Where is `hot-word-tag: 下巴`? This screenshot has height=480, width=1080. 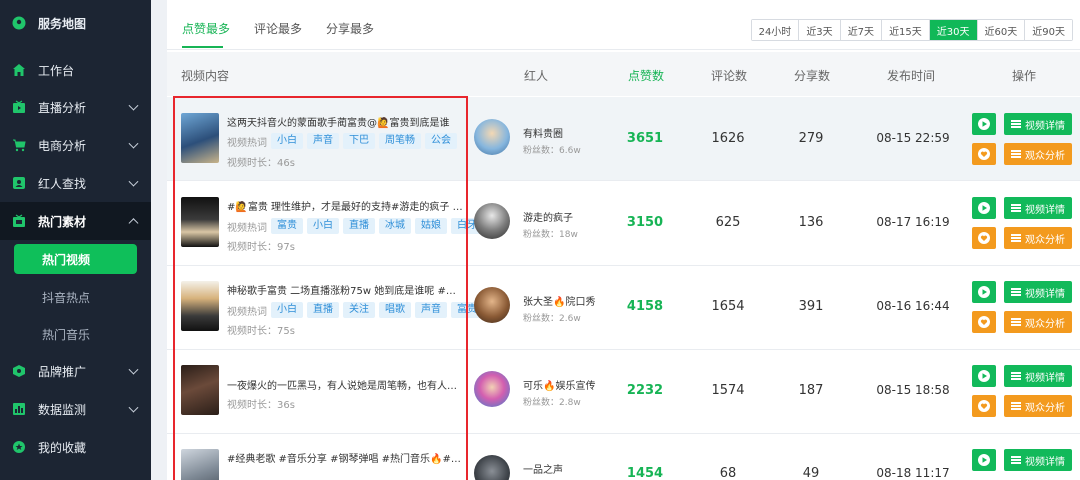
hot-word-tag: 下巴 is located at coordinates (359, 141).